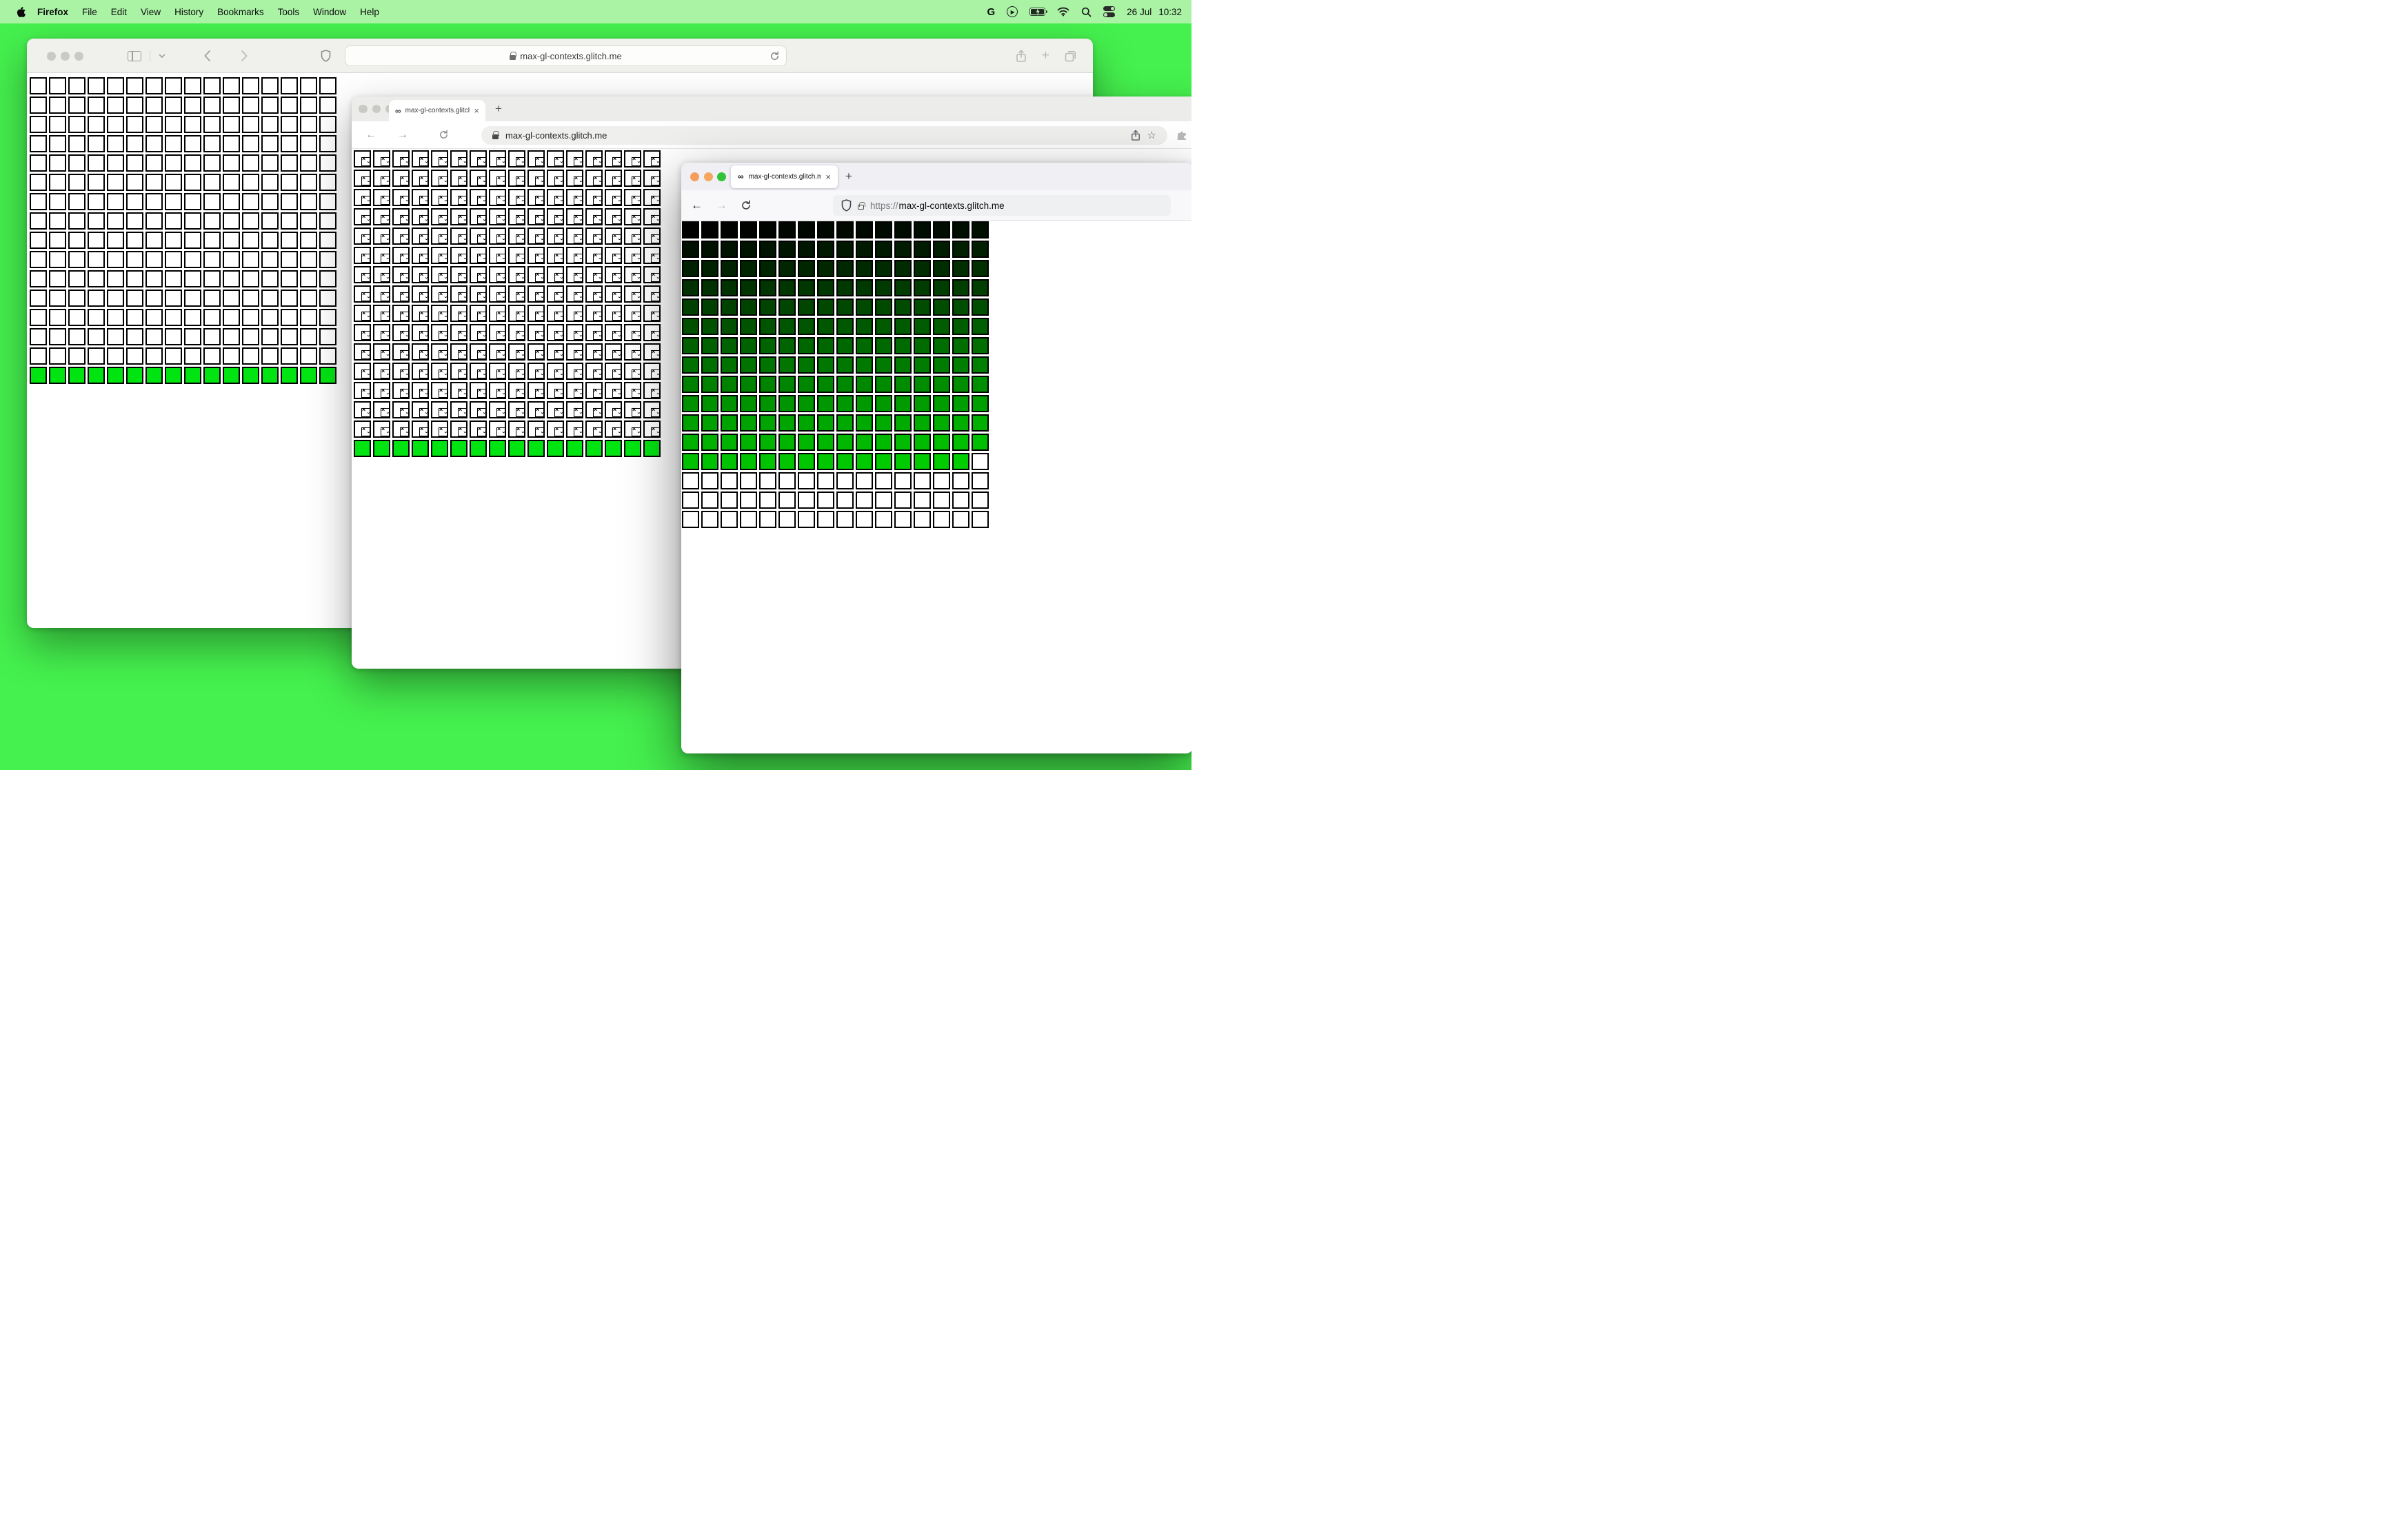 This screenshot has height=1540, width=2383. I want to click on sidebar-toggle-icon, so click(134, 56).